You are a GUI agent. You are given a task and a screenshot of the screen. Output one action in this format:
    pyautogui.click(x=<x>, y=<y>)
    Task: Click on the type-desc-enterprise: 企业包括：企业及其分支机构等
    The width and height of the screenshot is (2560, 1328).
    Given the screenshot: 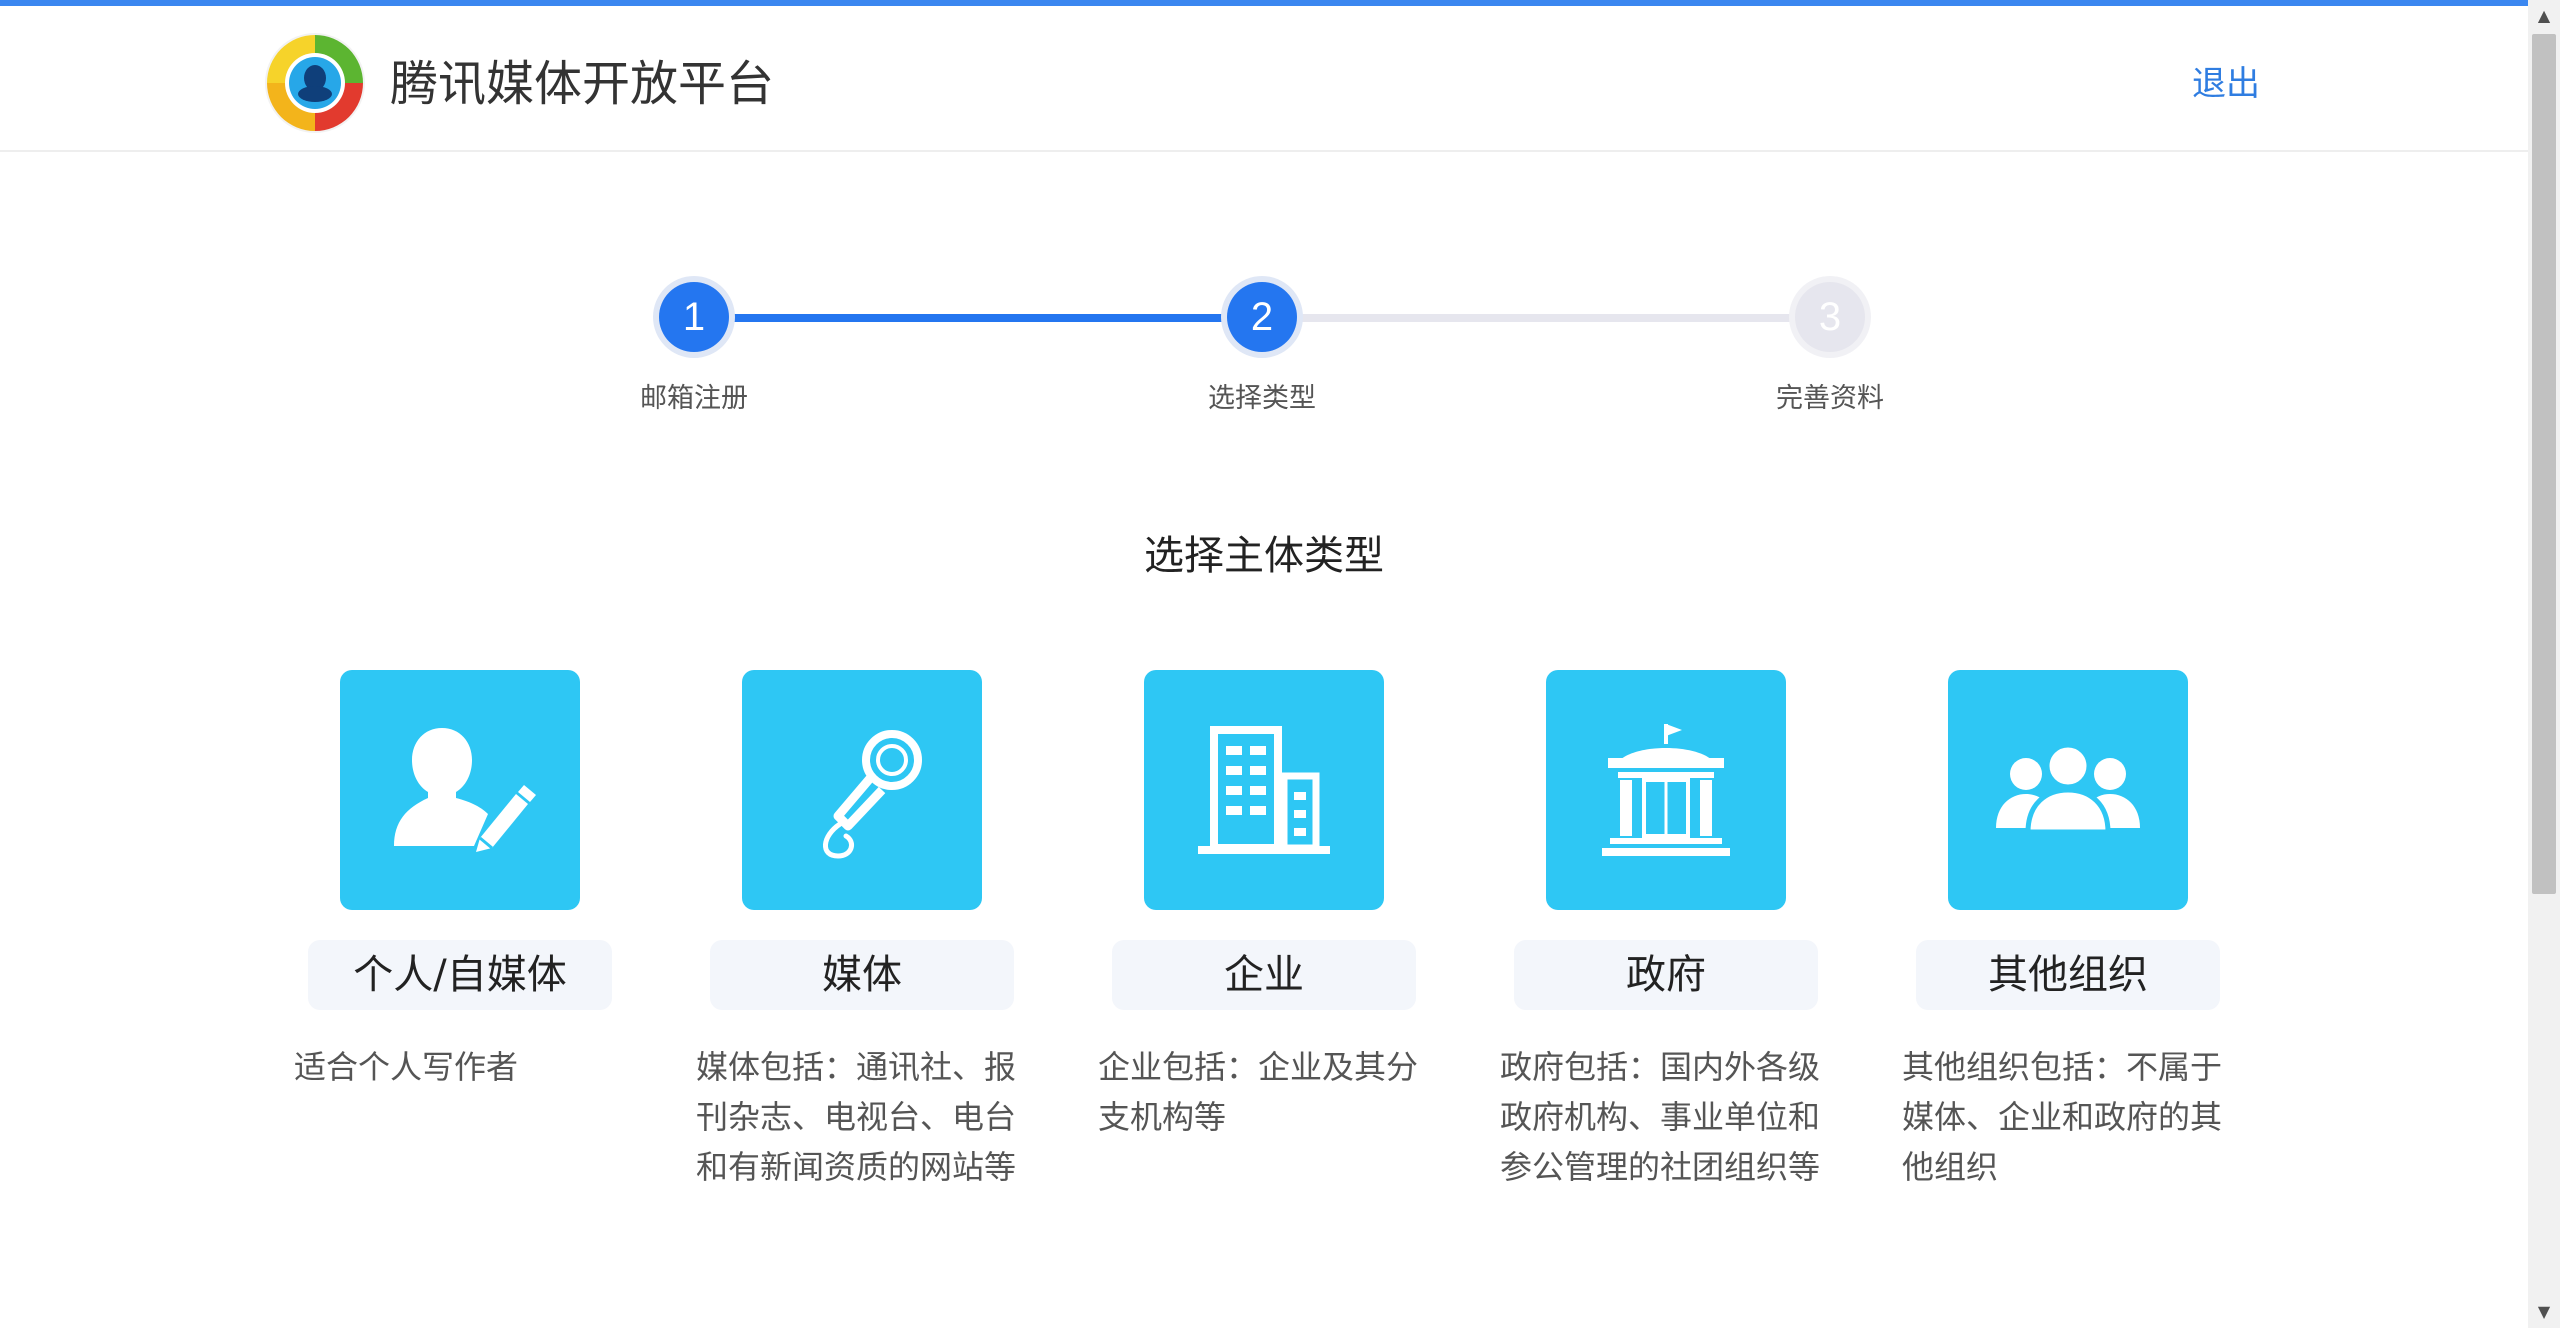 What is the action you would take?
    pyautogui.click(x=1258, y=1092)
    